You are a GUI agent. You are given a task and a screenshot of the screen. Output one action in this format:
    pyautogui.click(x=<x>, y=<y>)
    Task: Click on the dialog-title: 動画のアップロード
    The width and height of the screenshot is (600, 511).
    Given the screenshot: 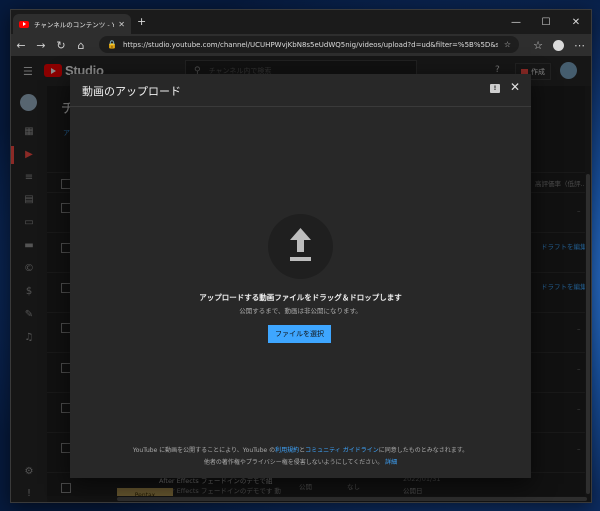 What is the action you would take?
    pyautogui.click(x=131, y=91)
    